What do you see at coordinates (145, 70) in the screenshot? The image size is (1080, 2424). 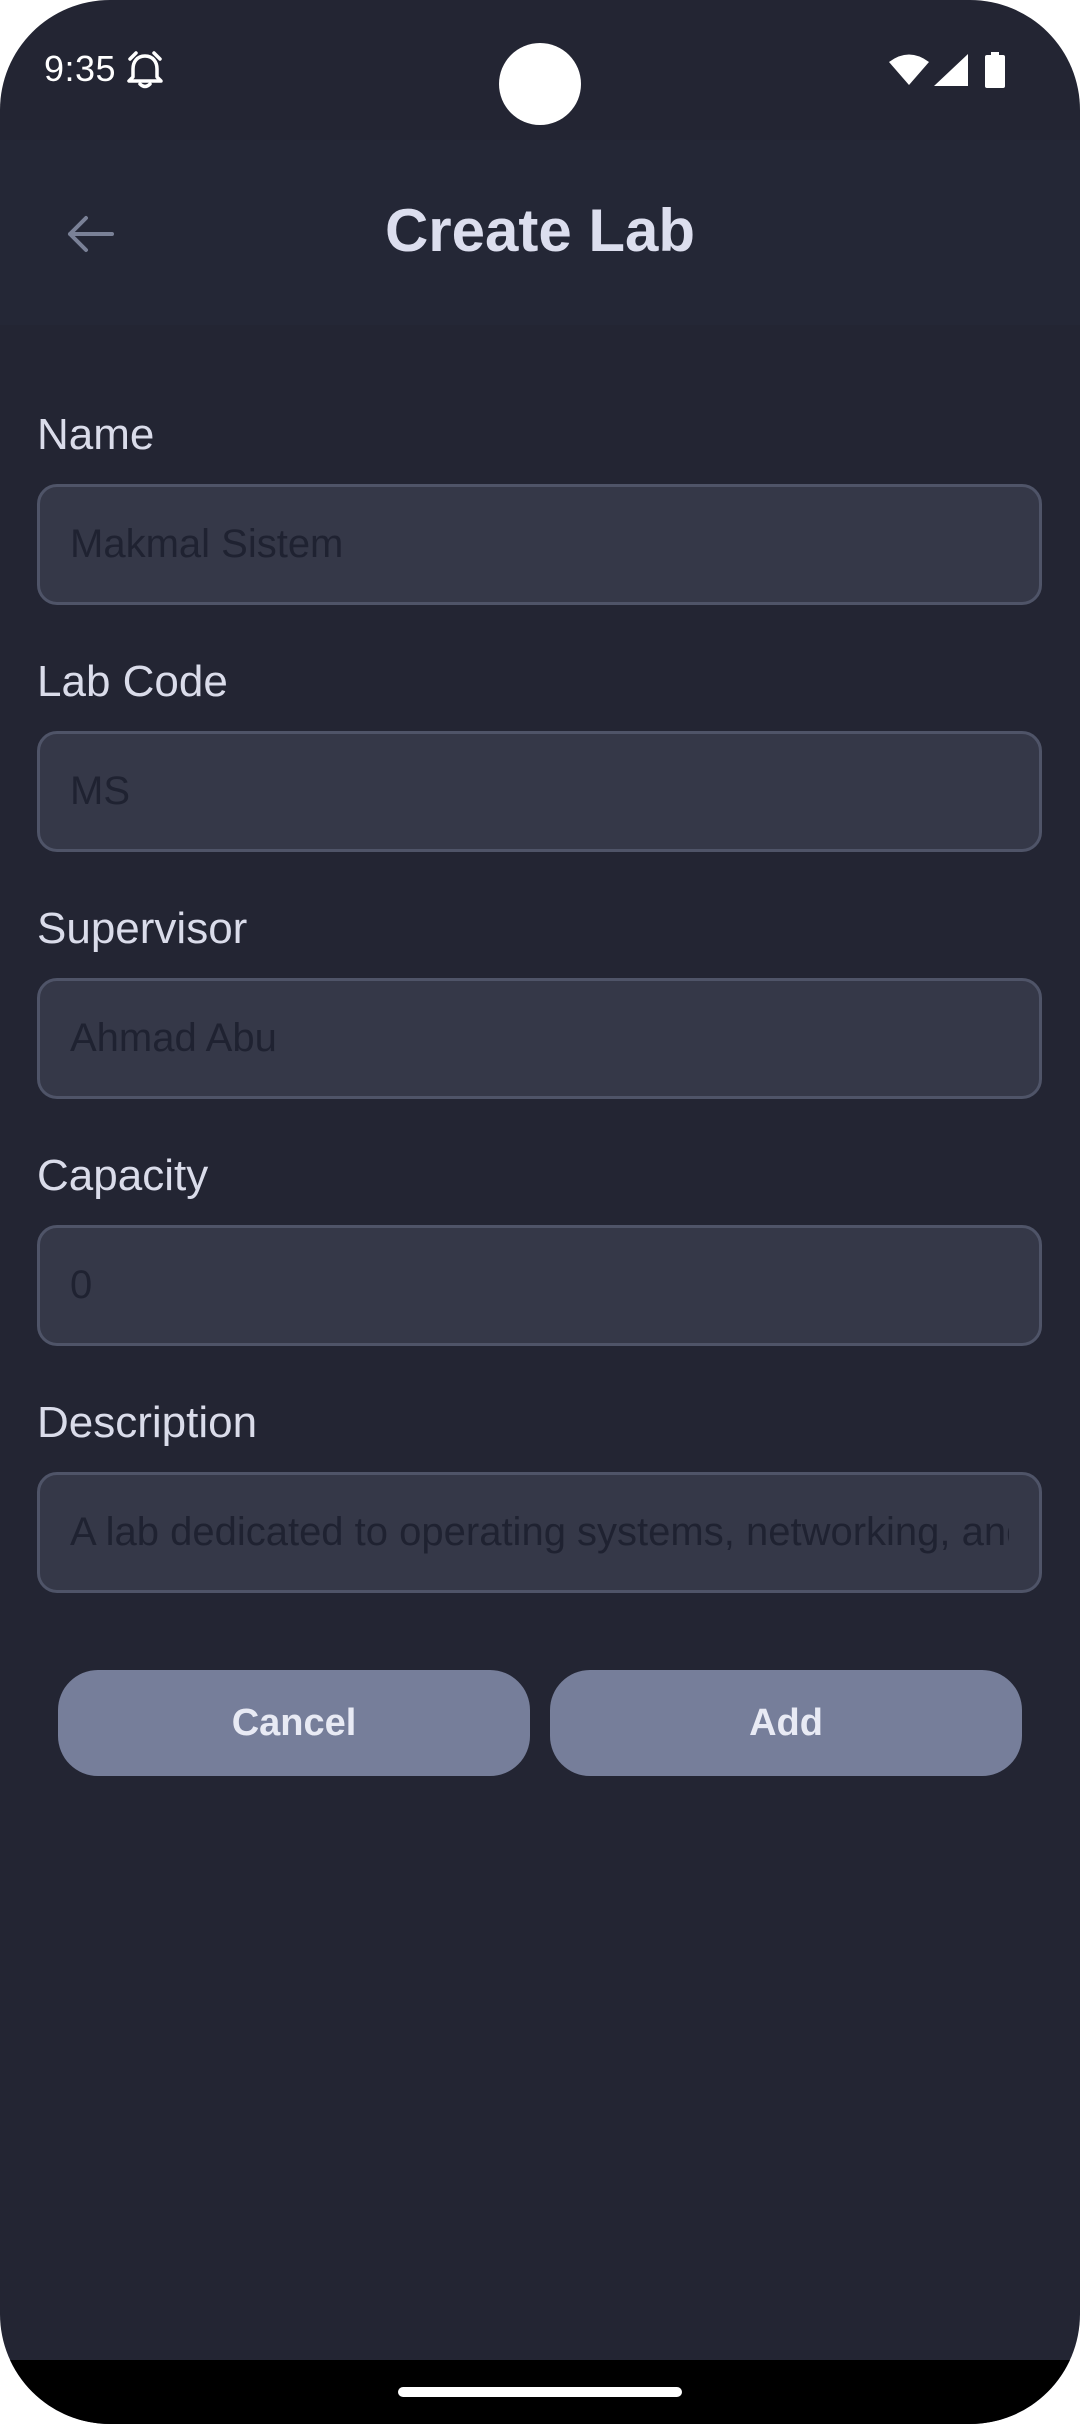 I see `alarm-icon` at bounding box center [145, 70].